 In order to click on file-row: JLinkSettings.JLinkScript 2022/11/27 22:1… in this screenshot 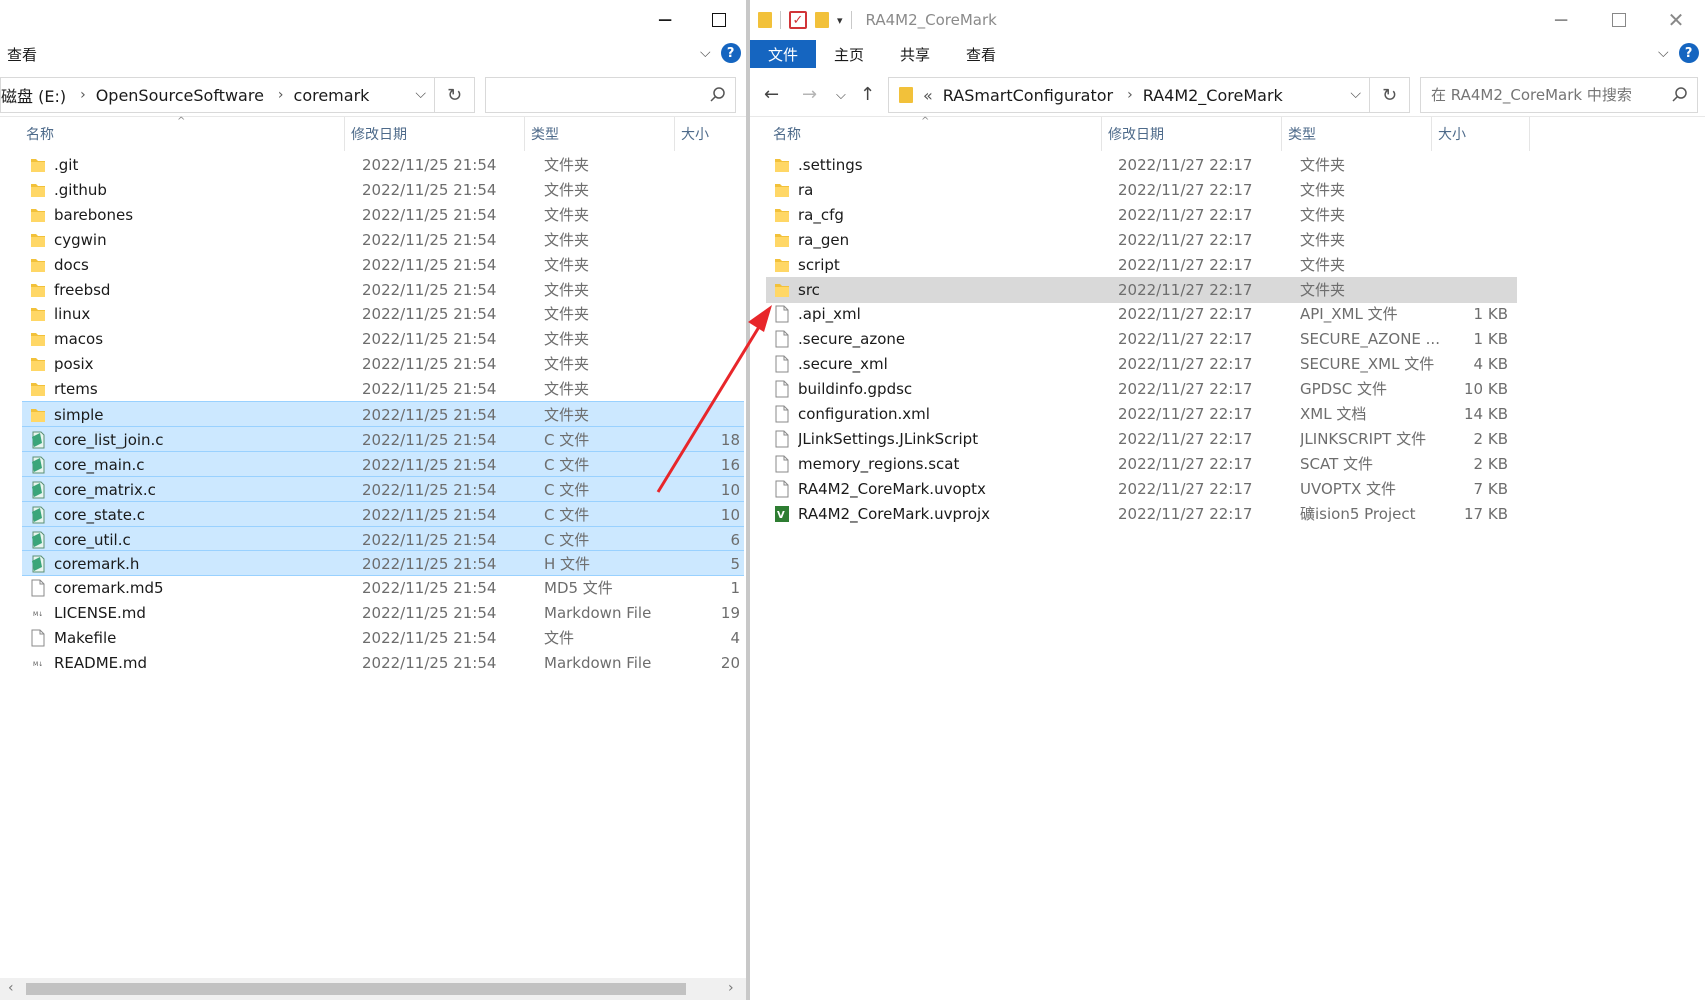, I will do `click(1141, 439)`.